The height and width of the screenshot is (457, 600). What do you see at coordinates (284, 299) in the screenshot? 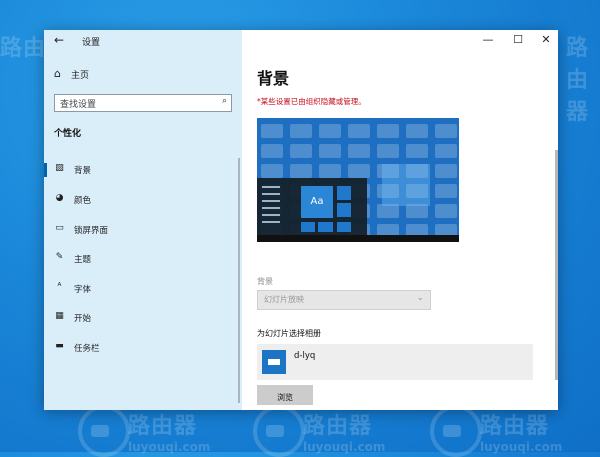
I see `dropdown-value: 幻灯片放映` at bounding box center [284, 299].